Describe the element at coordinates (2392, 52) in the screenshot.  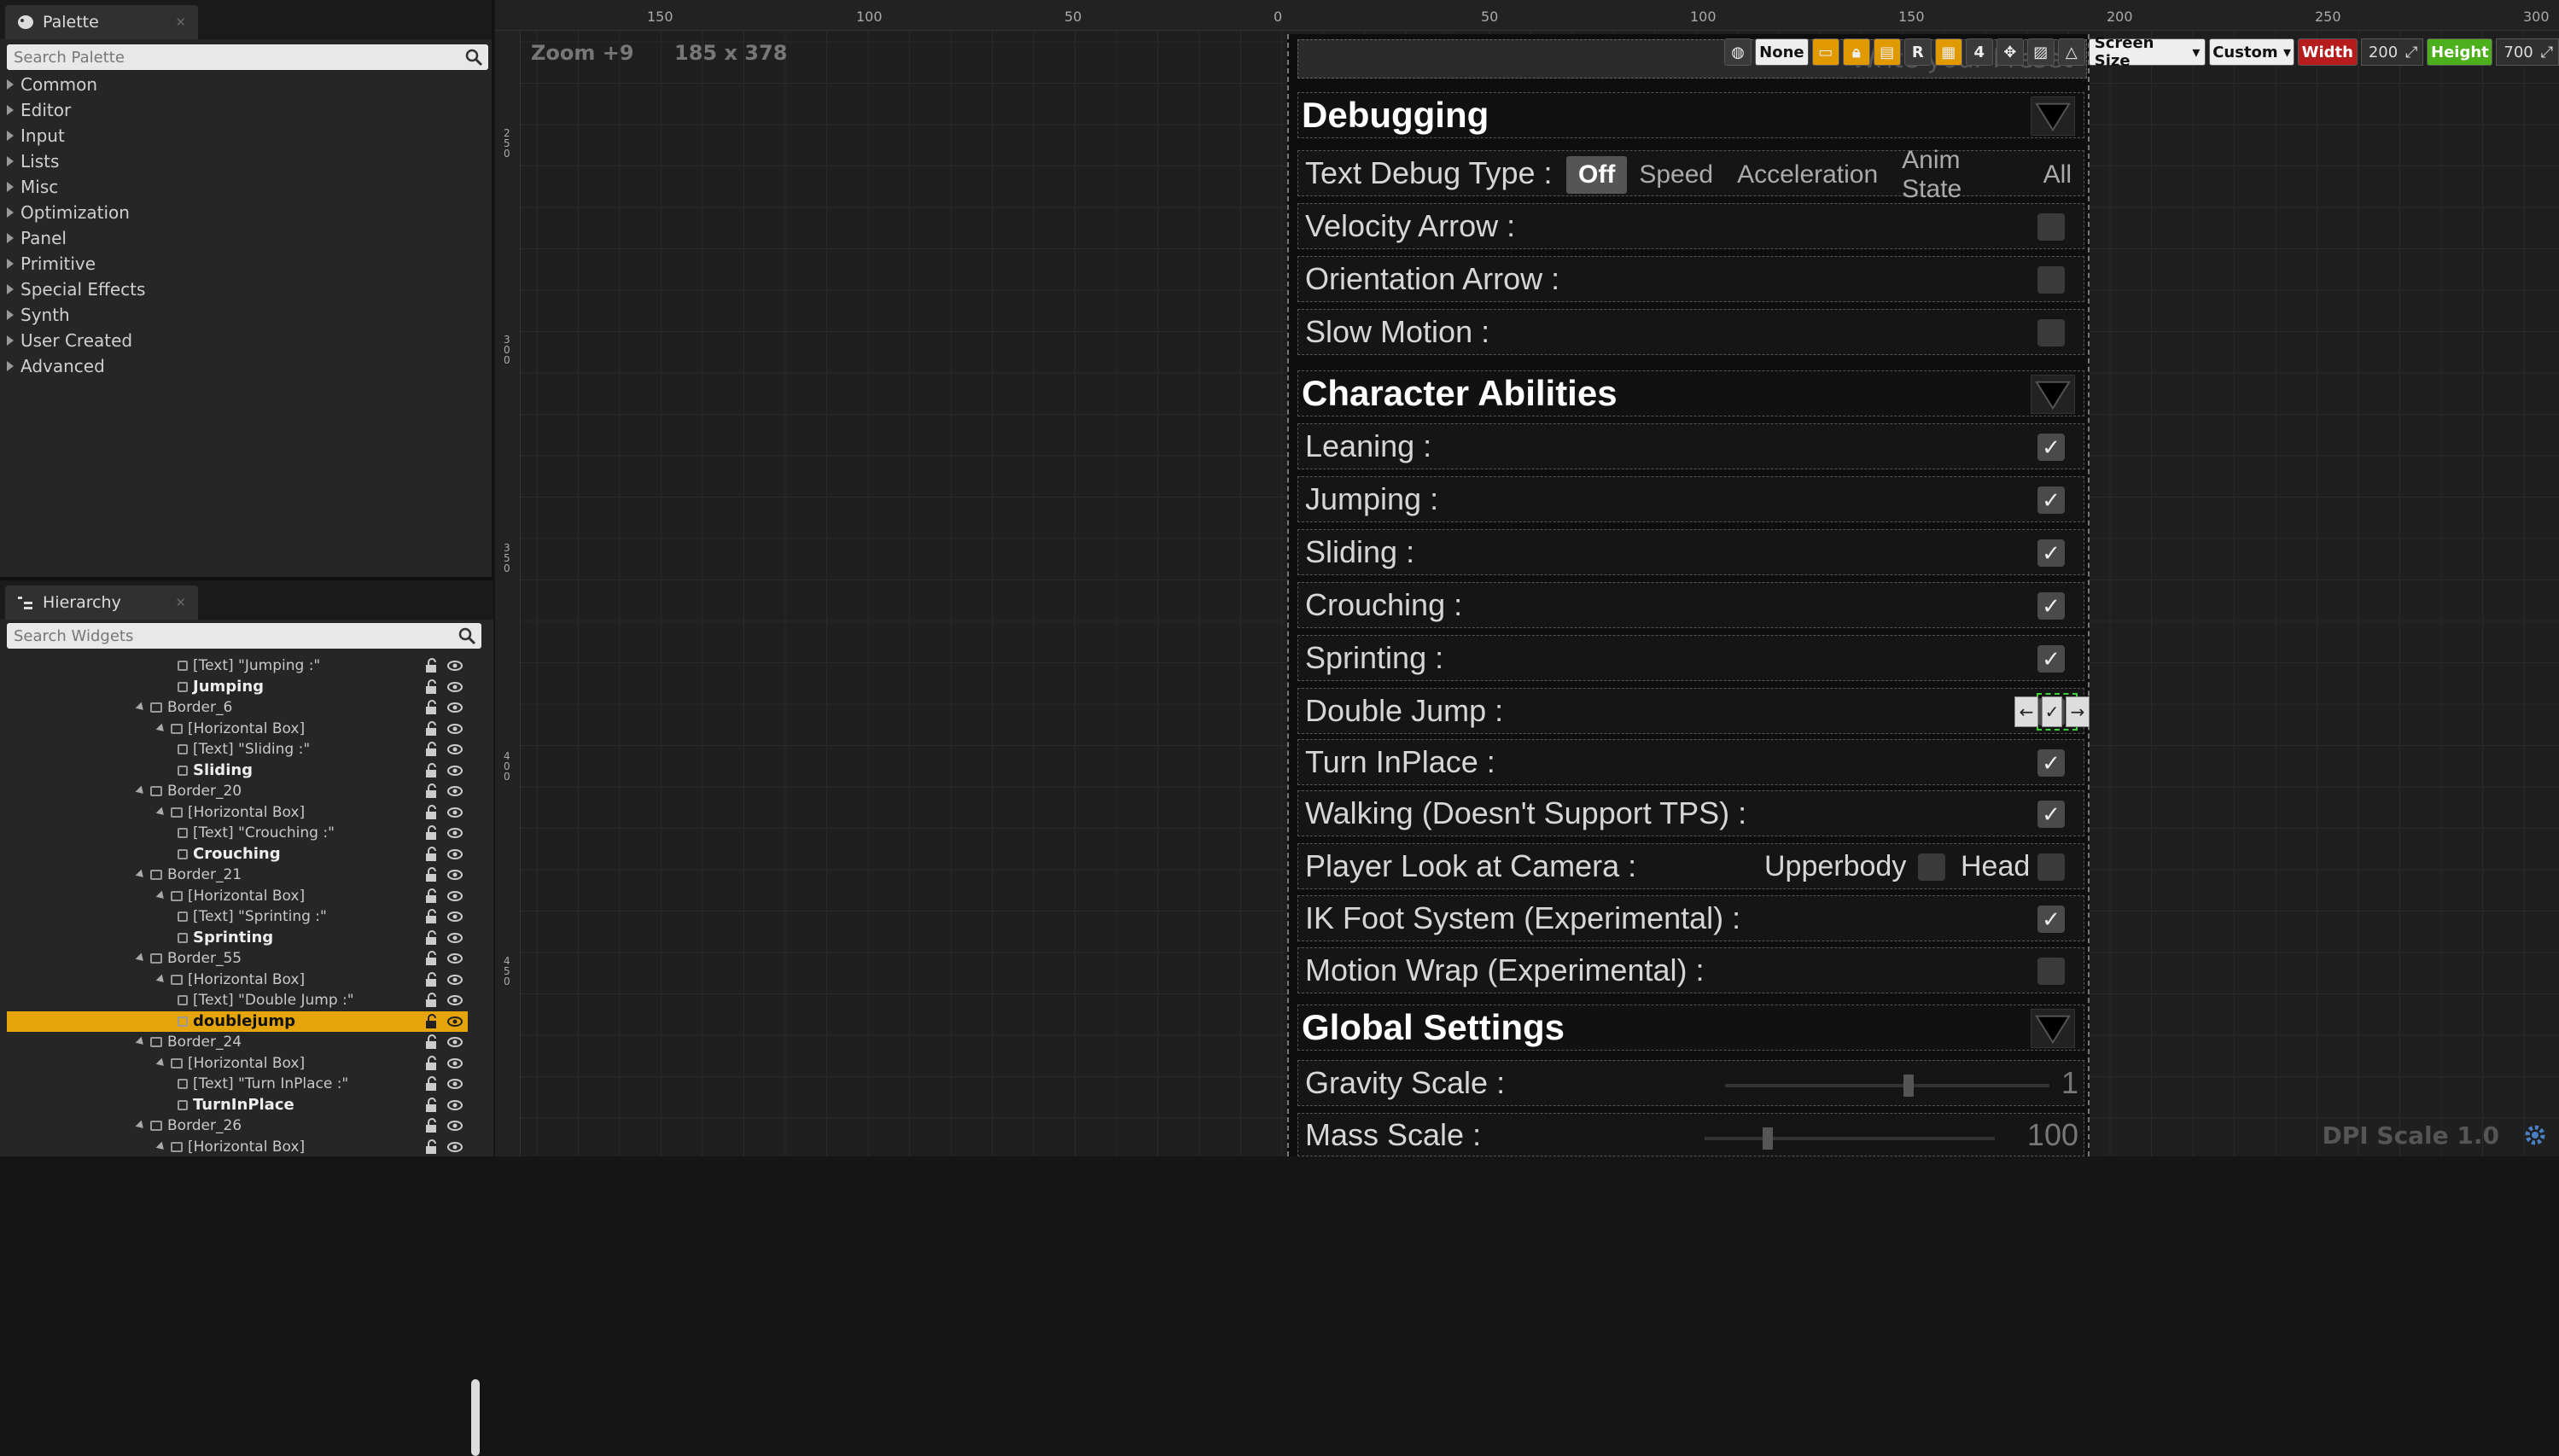
I see `width-input: 200 ⤢` at that location.